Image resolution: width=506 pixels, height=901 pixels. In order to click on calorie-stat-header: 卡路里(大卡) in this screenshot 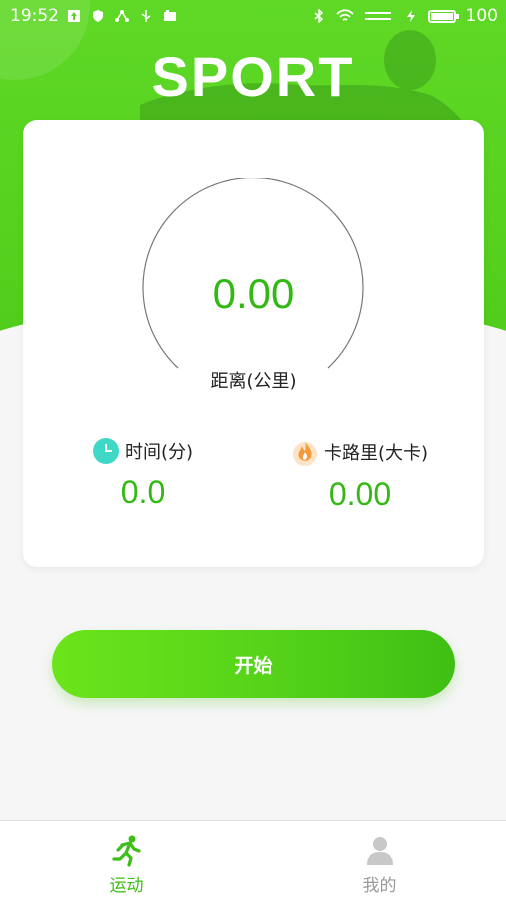, I will do `click(360, 452)`.